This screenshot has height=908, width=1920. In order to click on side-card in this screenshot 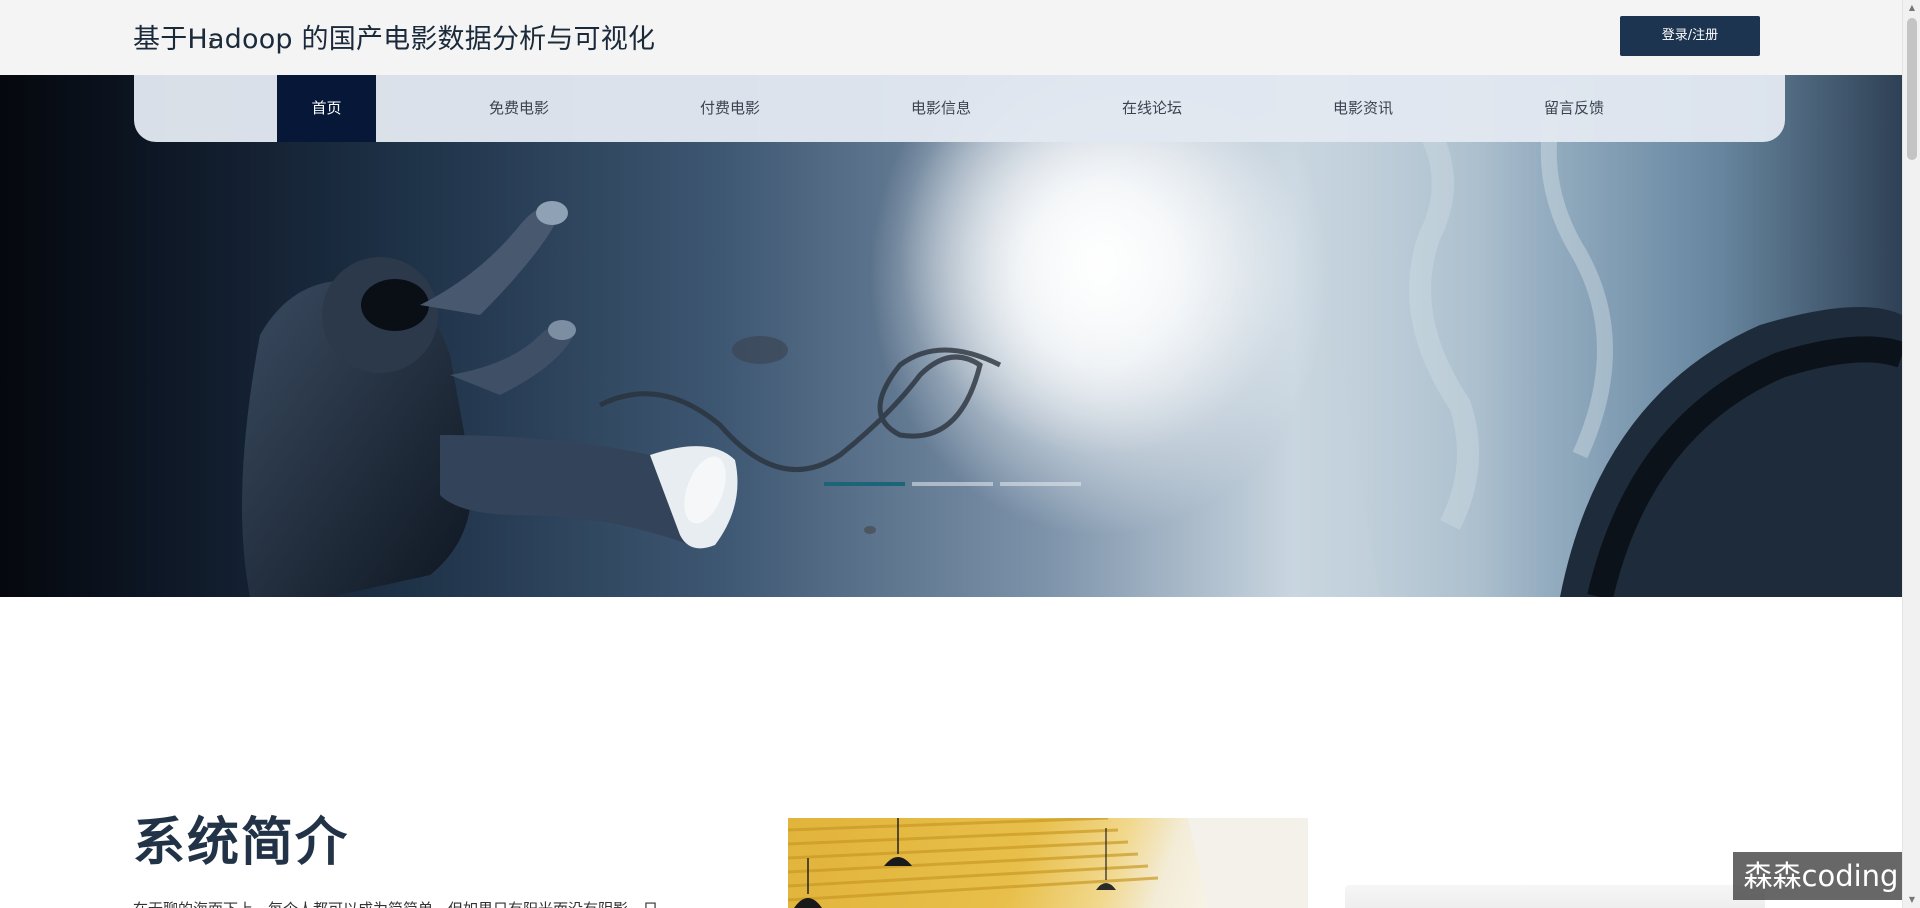, I will do `click(1555, 896)`.